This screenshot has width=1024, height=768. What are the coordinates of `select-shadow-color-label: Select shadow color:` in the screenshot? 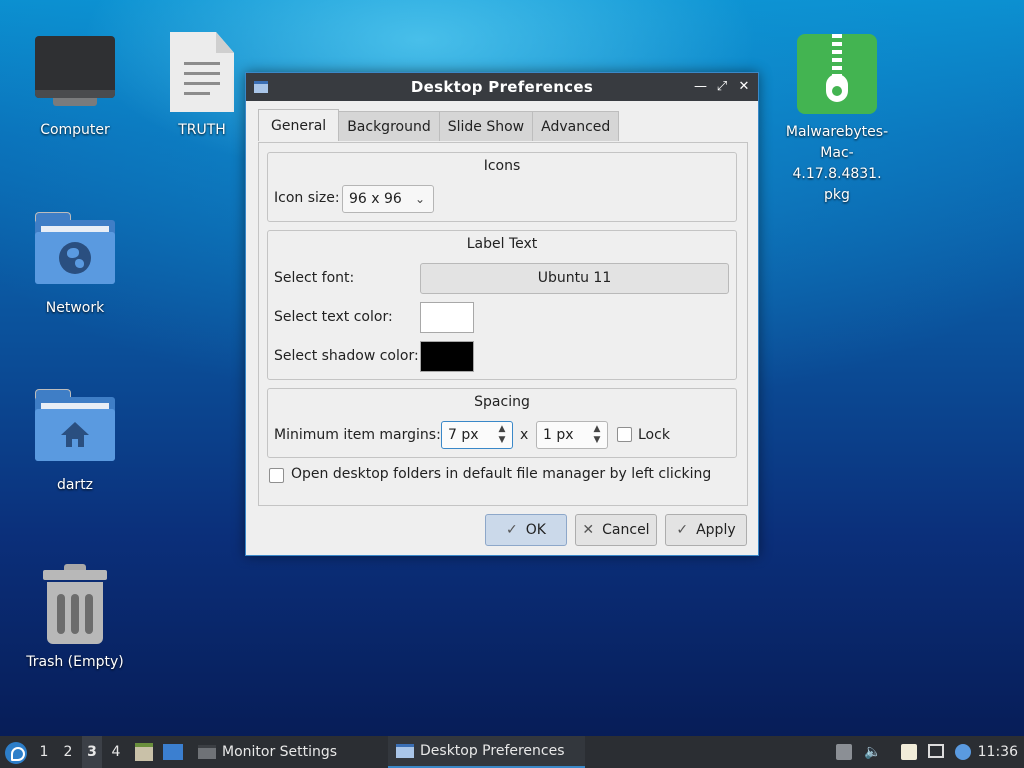 It's located at (346, 356).